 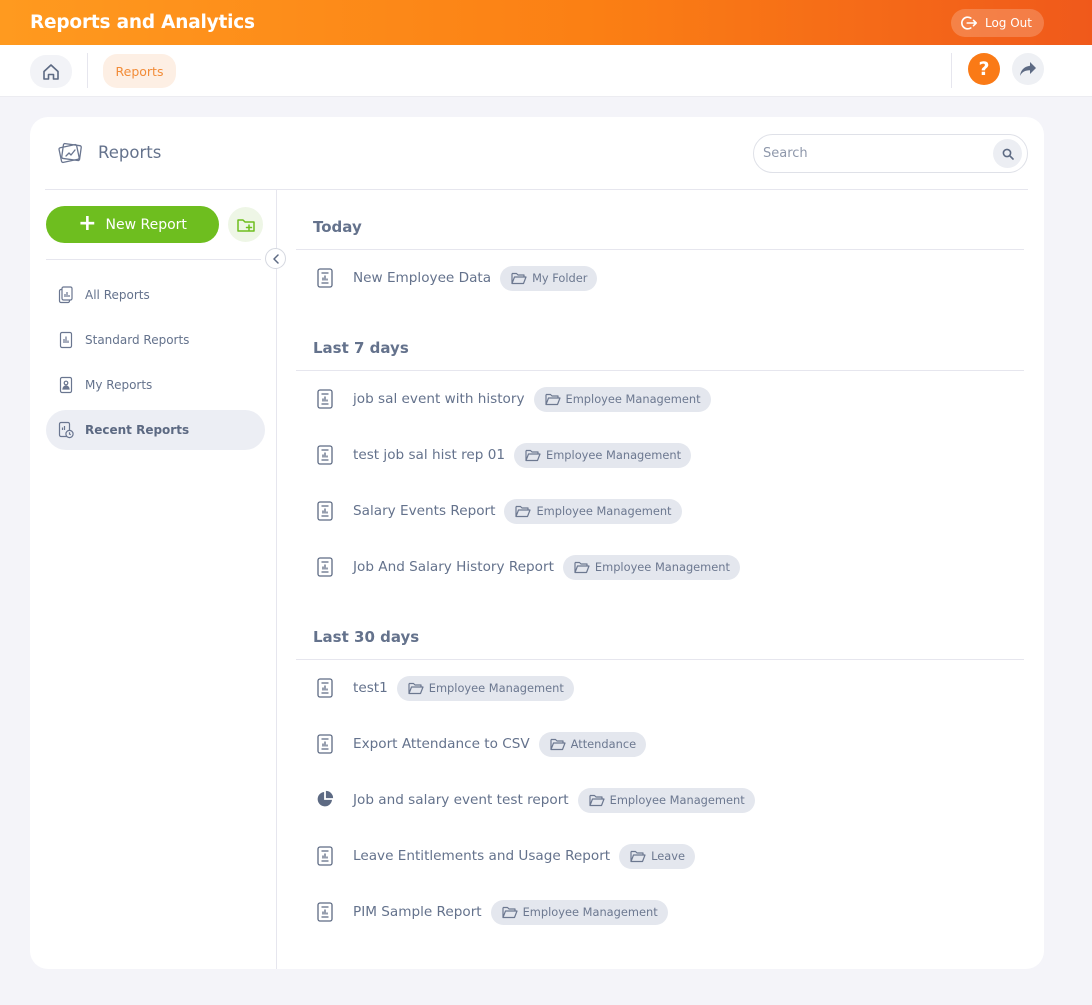 I want to click on report-name: test1, so click(x=370, y=688).